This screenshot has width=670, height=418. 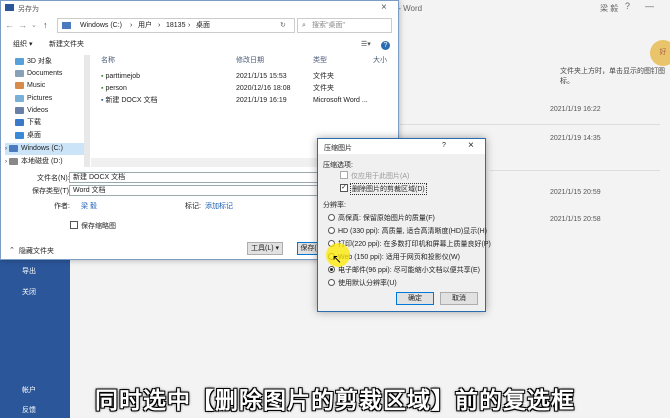 I want to click on radio-hd, so click(x=331, y=230).